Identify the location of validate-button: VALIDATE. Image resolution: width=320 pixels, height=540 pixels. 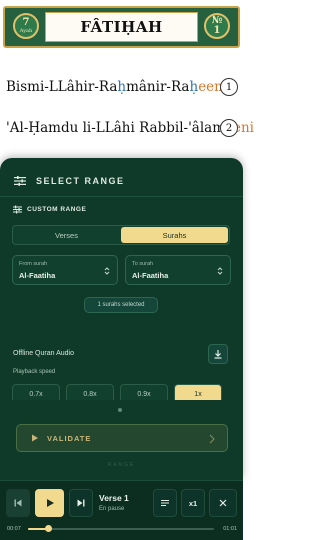
(122, 438).